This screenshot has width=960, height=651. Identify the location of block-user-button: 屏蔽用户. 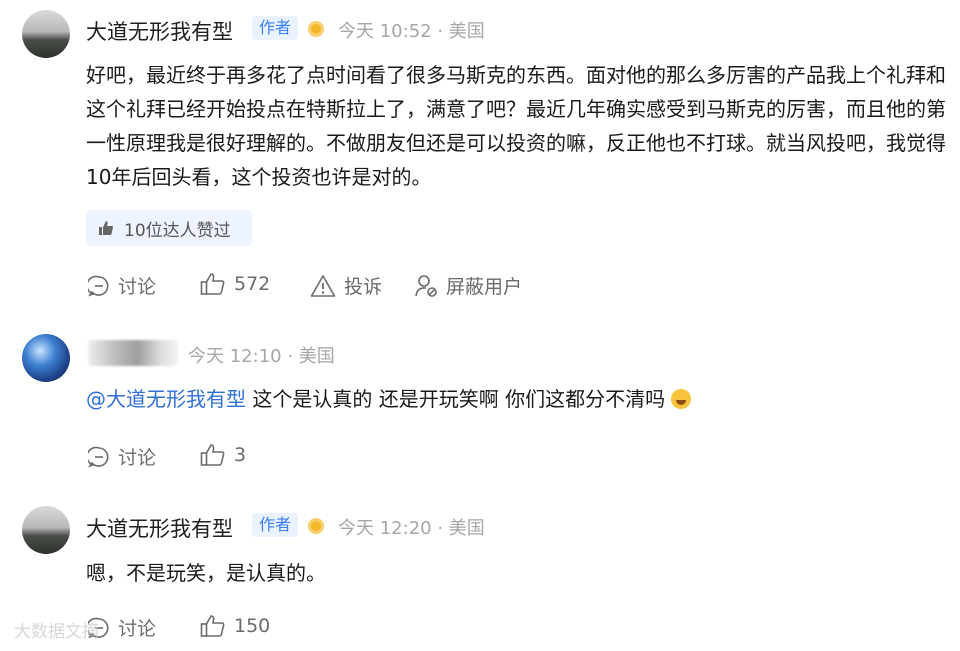
(468, 285).